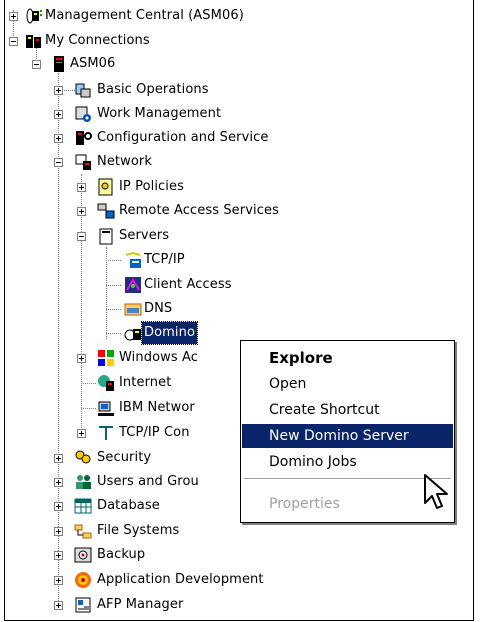 The height and width of the screenshot is (622, 480). I want to click on tree-item-label: DNS, so click(158, 308).